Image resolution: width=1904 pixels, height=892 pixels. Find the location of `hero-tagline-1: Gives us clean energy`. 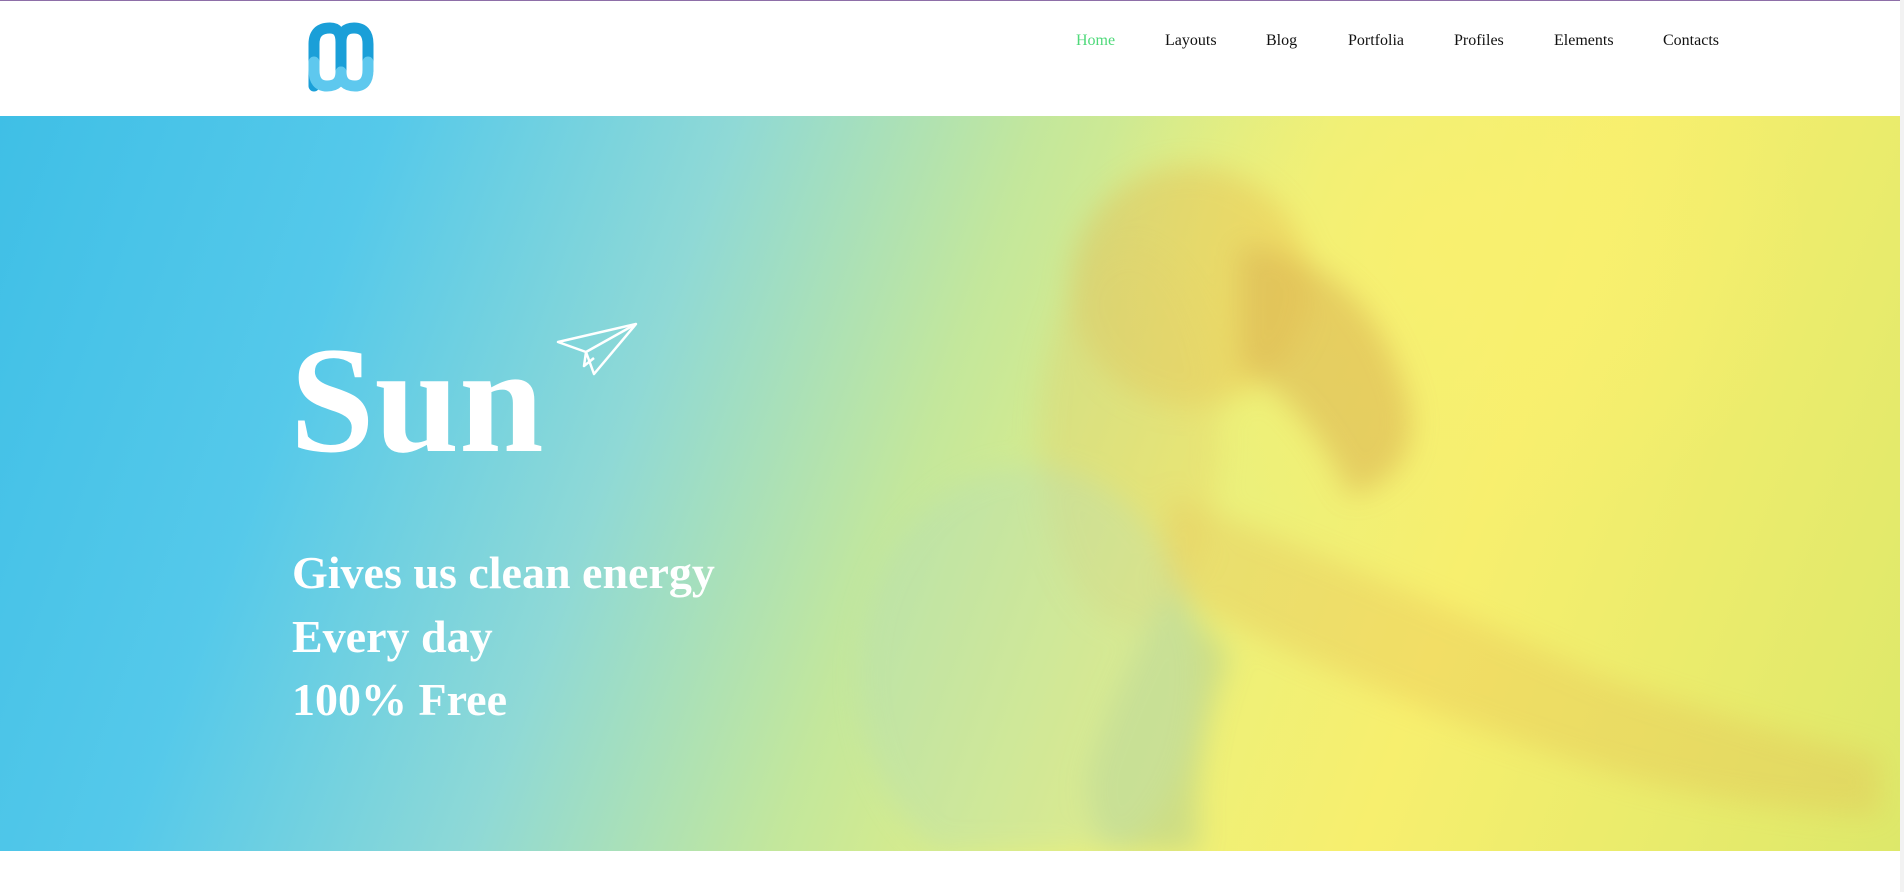

hero-tagline-1: Gives us clean energy is located at coordinates (503, 572).